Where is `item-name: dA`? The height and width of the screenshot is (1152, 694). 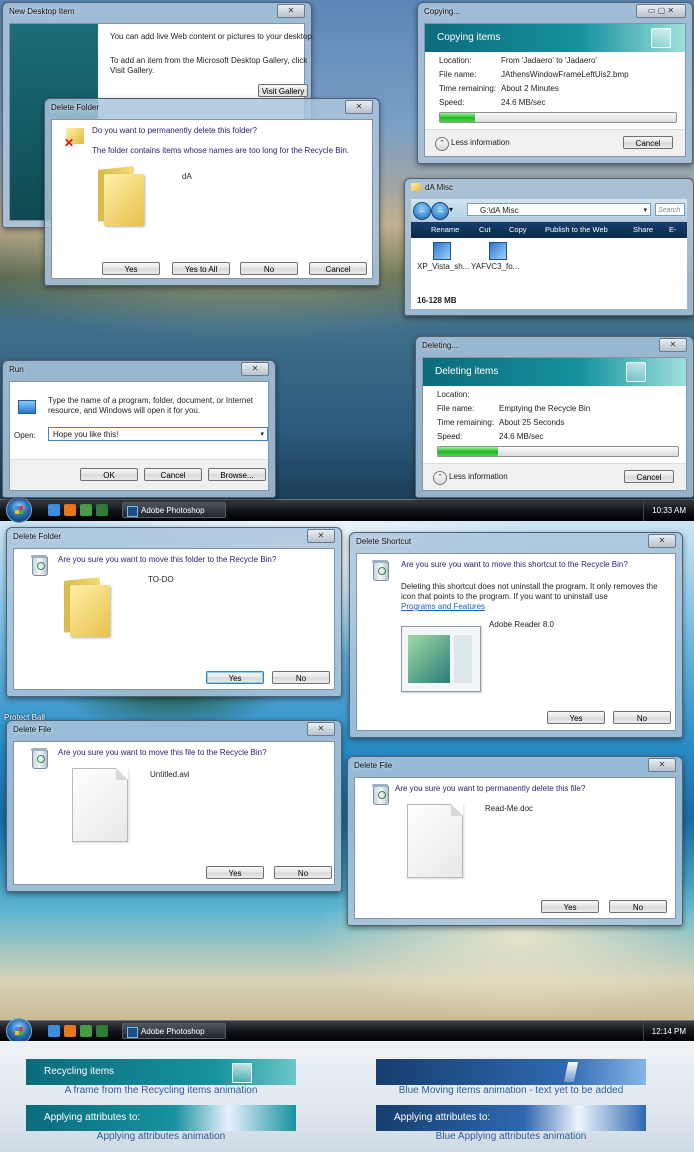 item-name: dA is located at coordinates (187, 176).